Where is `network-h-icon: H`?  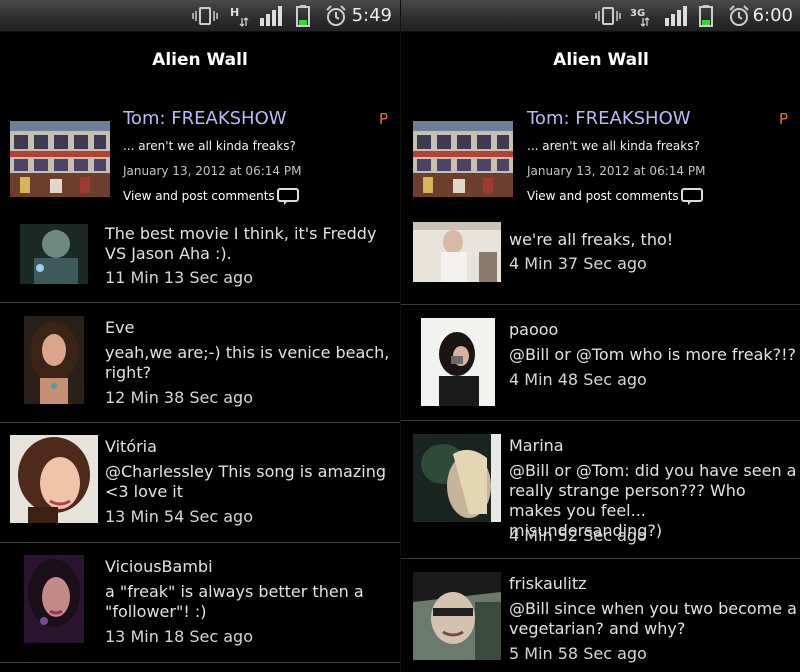 network-h-icon: H is located at coordinates (239, 16).